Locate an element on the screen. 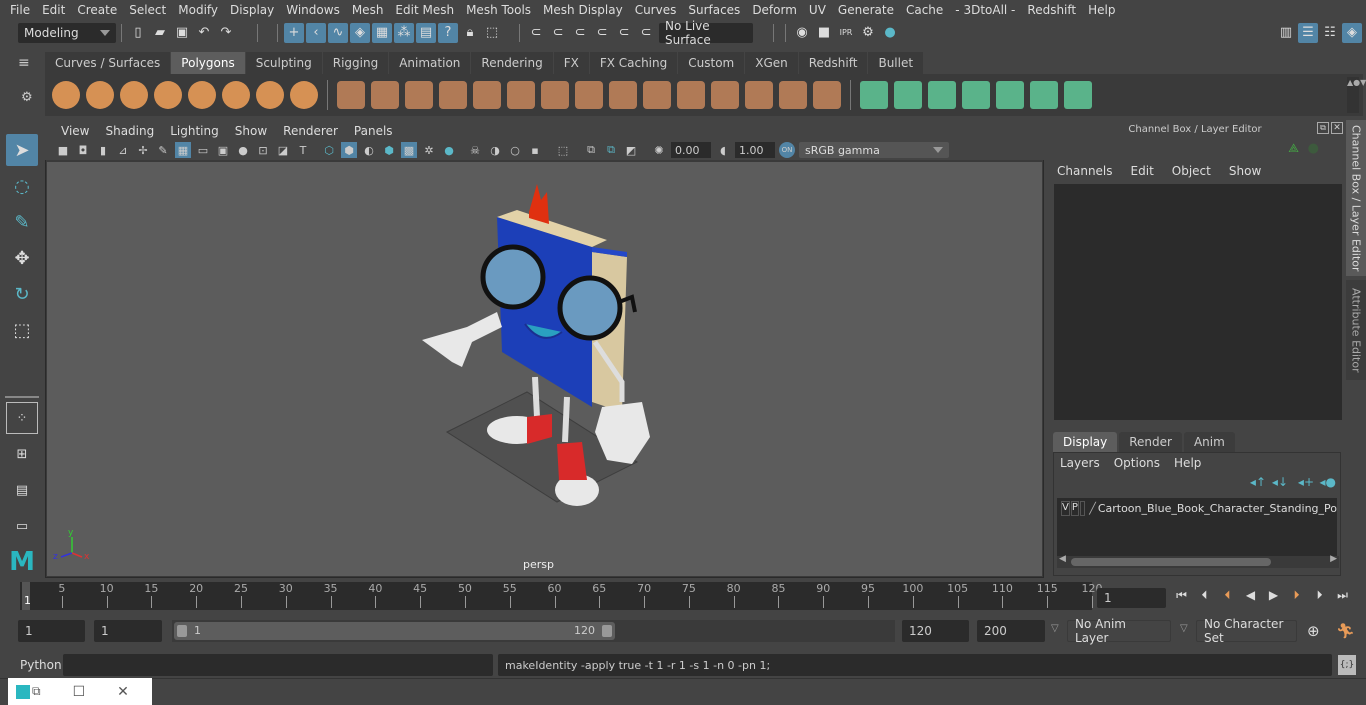  shelf-tab-rendering: Rendering is located at coordinates (512, 63).